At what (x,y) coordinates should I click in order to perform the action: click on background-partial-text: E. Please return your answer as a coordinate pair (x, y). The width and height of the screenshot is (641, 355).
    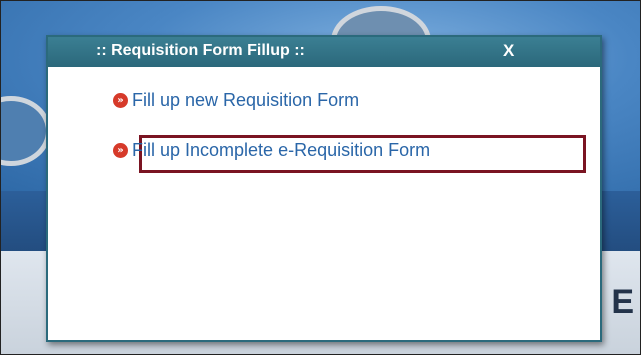
    Looking at the image, I should click on (622, 302).